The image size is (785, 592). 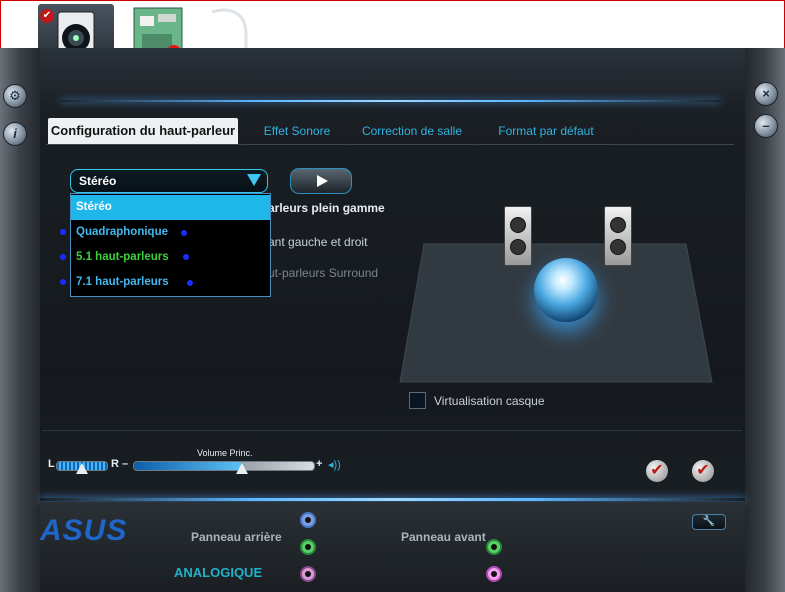 I want to click on option-quadraphonic: Quadraphonique, so click(x=170, y=232).